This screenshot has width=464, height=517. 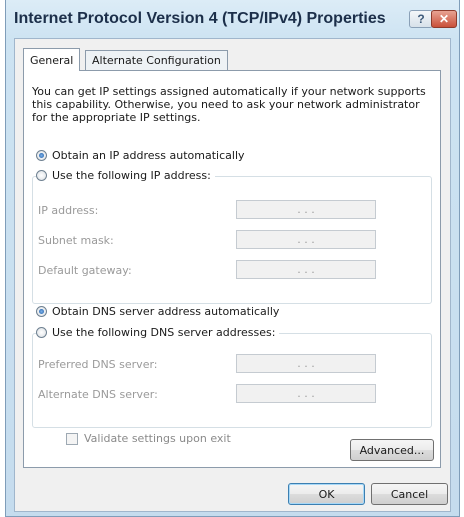 I want to click on tab-general: General, so click(x=52, y=59).